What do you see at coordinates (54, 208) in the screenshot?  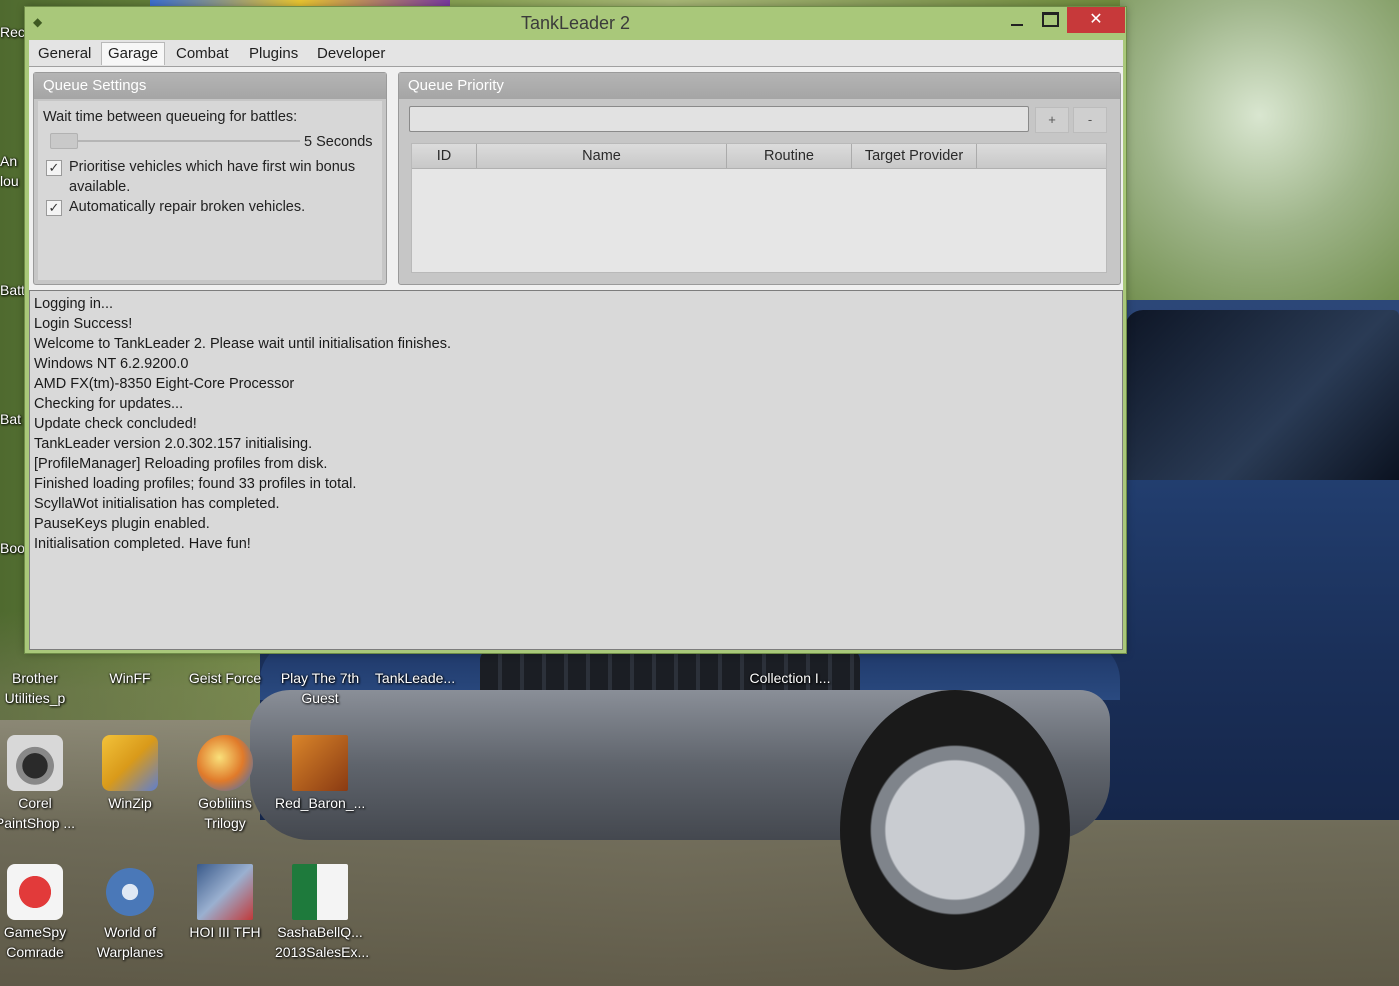 I see `repair-checkbox: ✓` at bounding box center [54, 208].